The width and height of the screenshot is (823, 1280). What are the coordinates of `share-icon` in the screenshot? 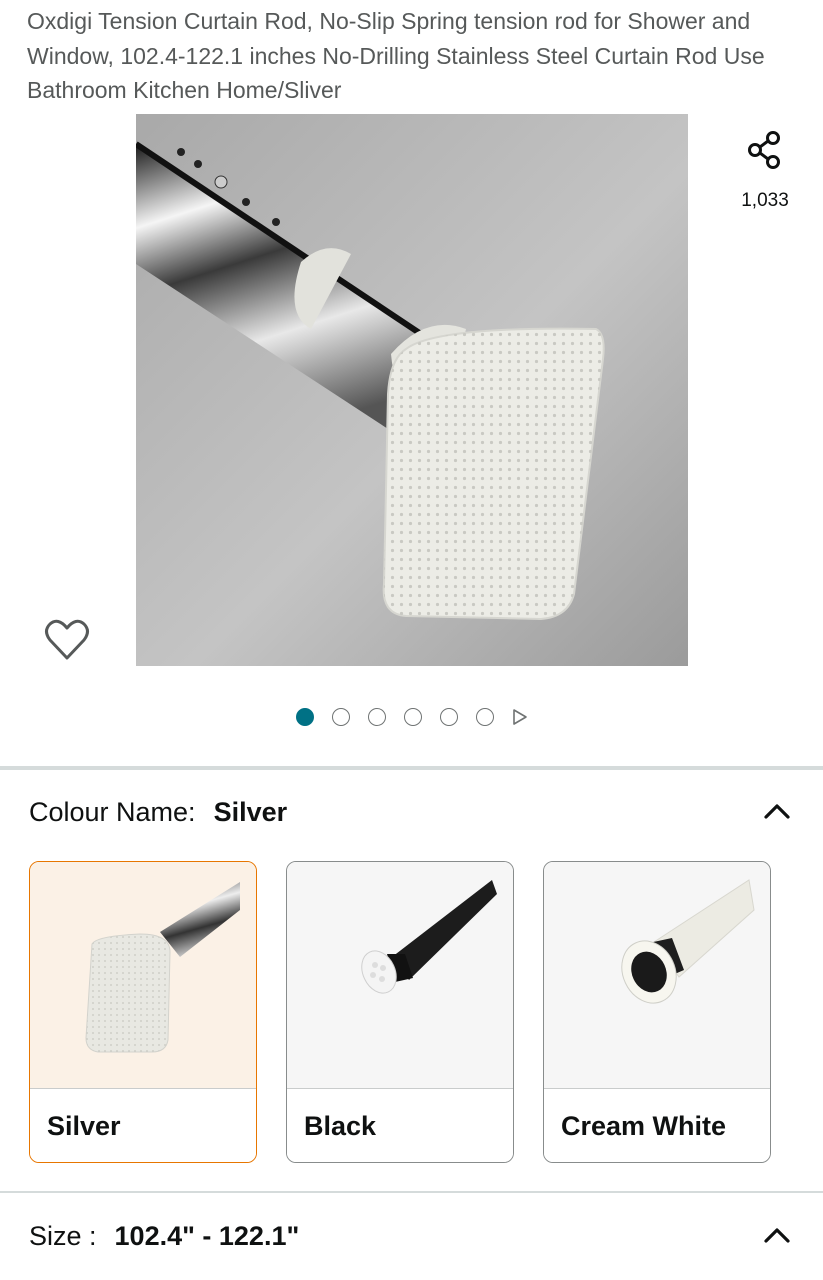 It's located at (765, 150).